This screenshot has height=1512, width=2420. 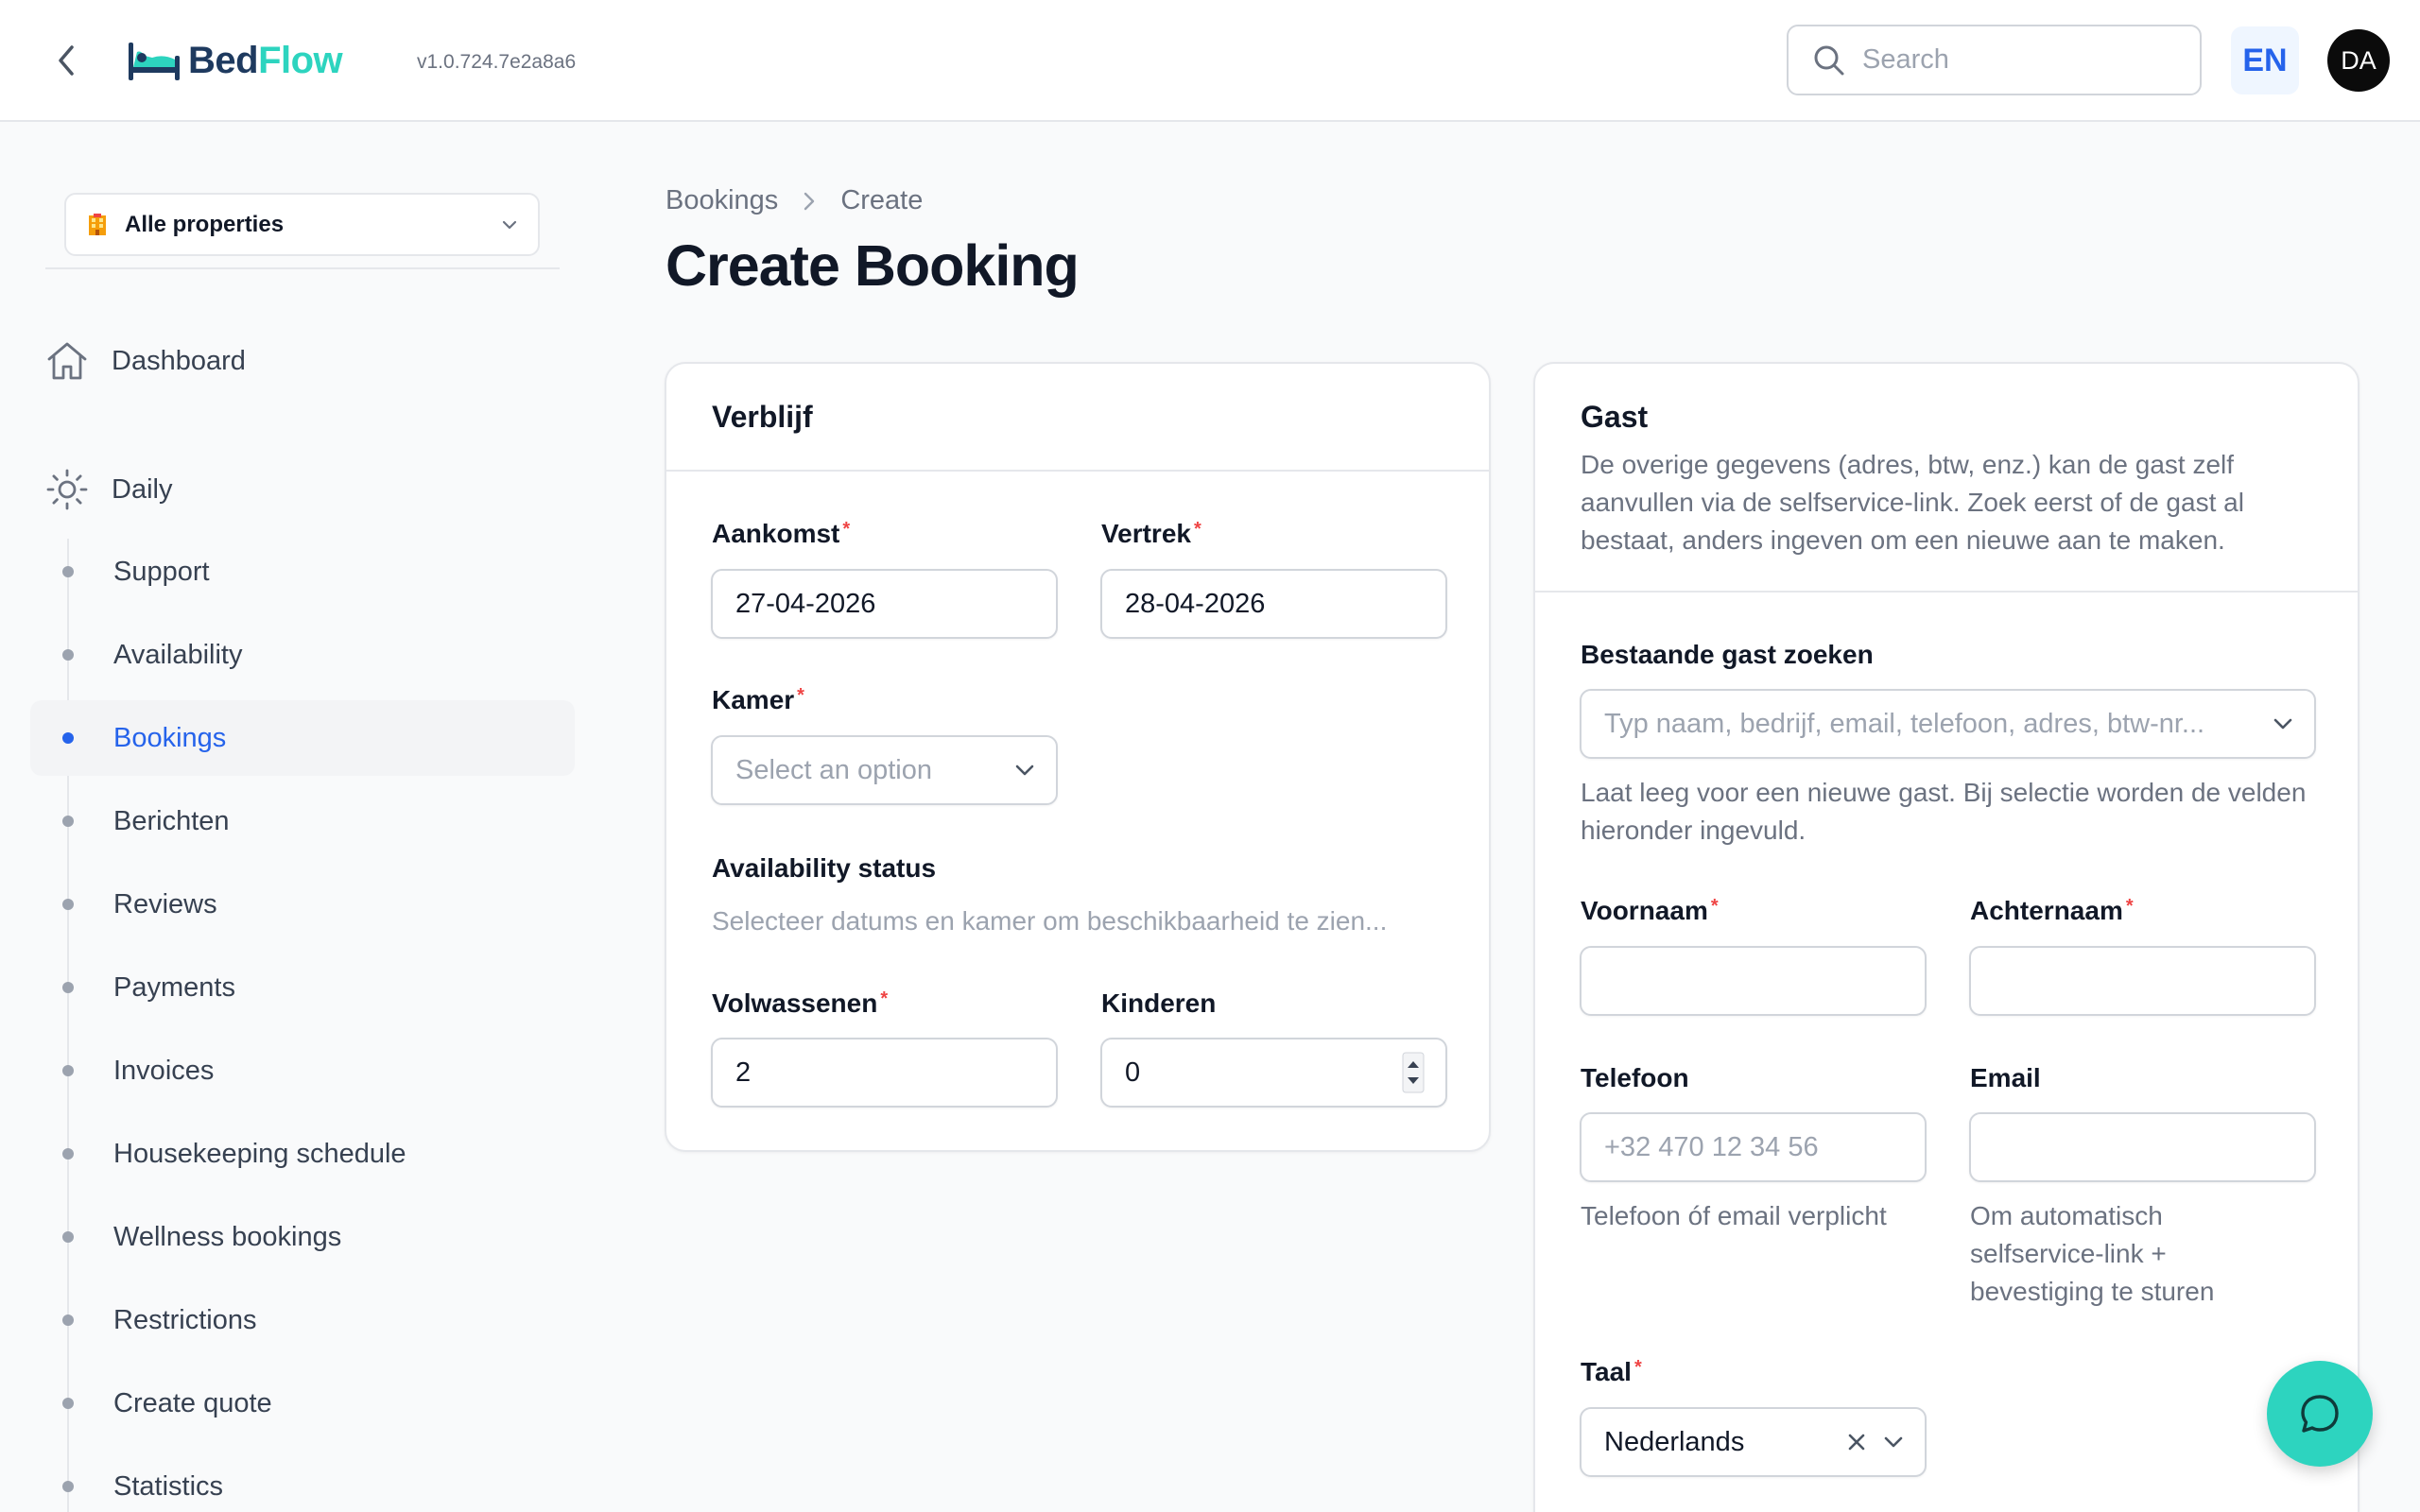 I want to click on sidebar-item-label: Create quote, so click(x=193, y=1402).